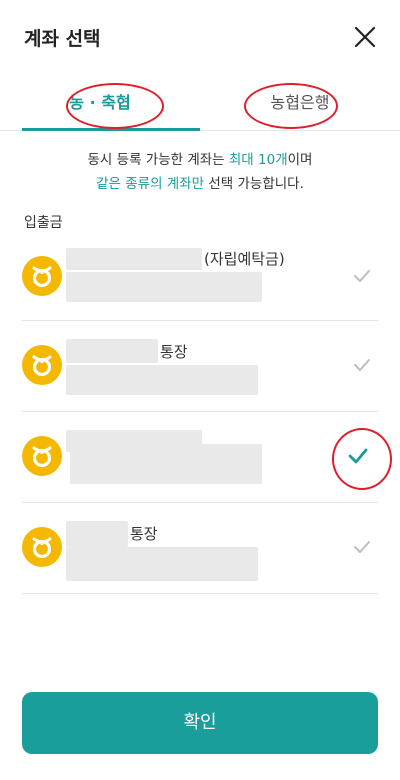 This screenshot has height=780, width=400. I want to click on sheet-header: 계좌 선택, so click(200, 38).